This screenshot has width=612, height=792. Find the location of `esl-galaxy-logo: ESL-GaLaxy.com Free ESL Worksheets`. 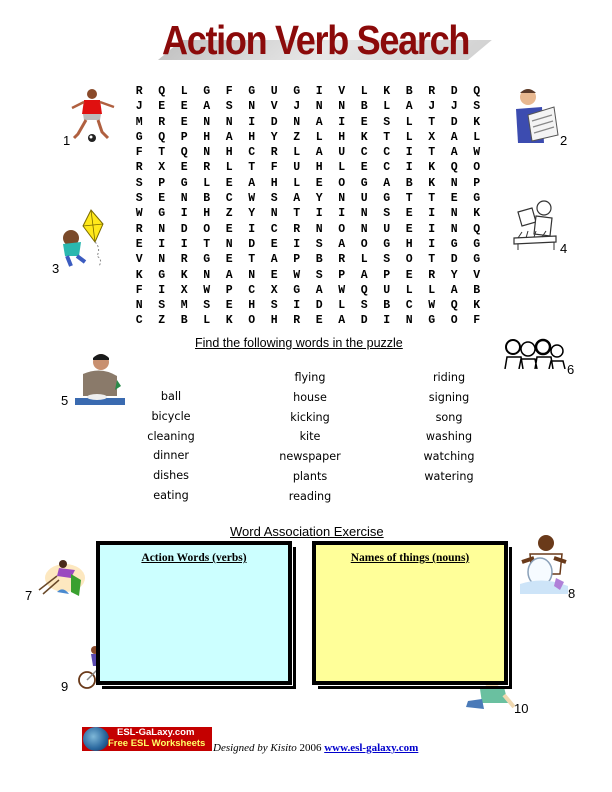

esl-galaxy-logo: ESL-GaLaxy.com Free ESL Worksheets is located at coordinates (147, 739).